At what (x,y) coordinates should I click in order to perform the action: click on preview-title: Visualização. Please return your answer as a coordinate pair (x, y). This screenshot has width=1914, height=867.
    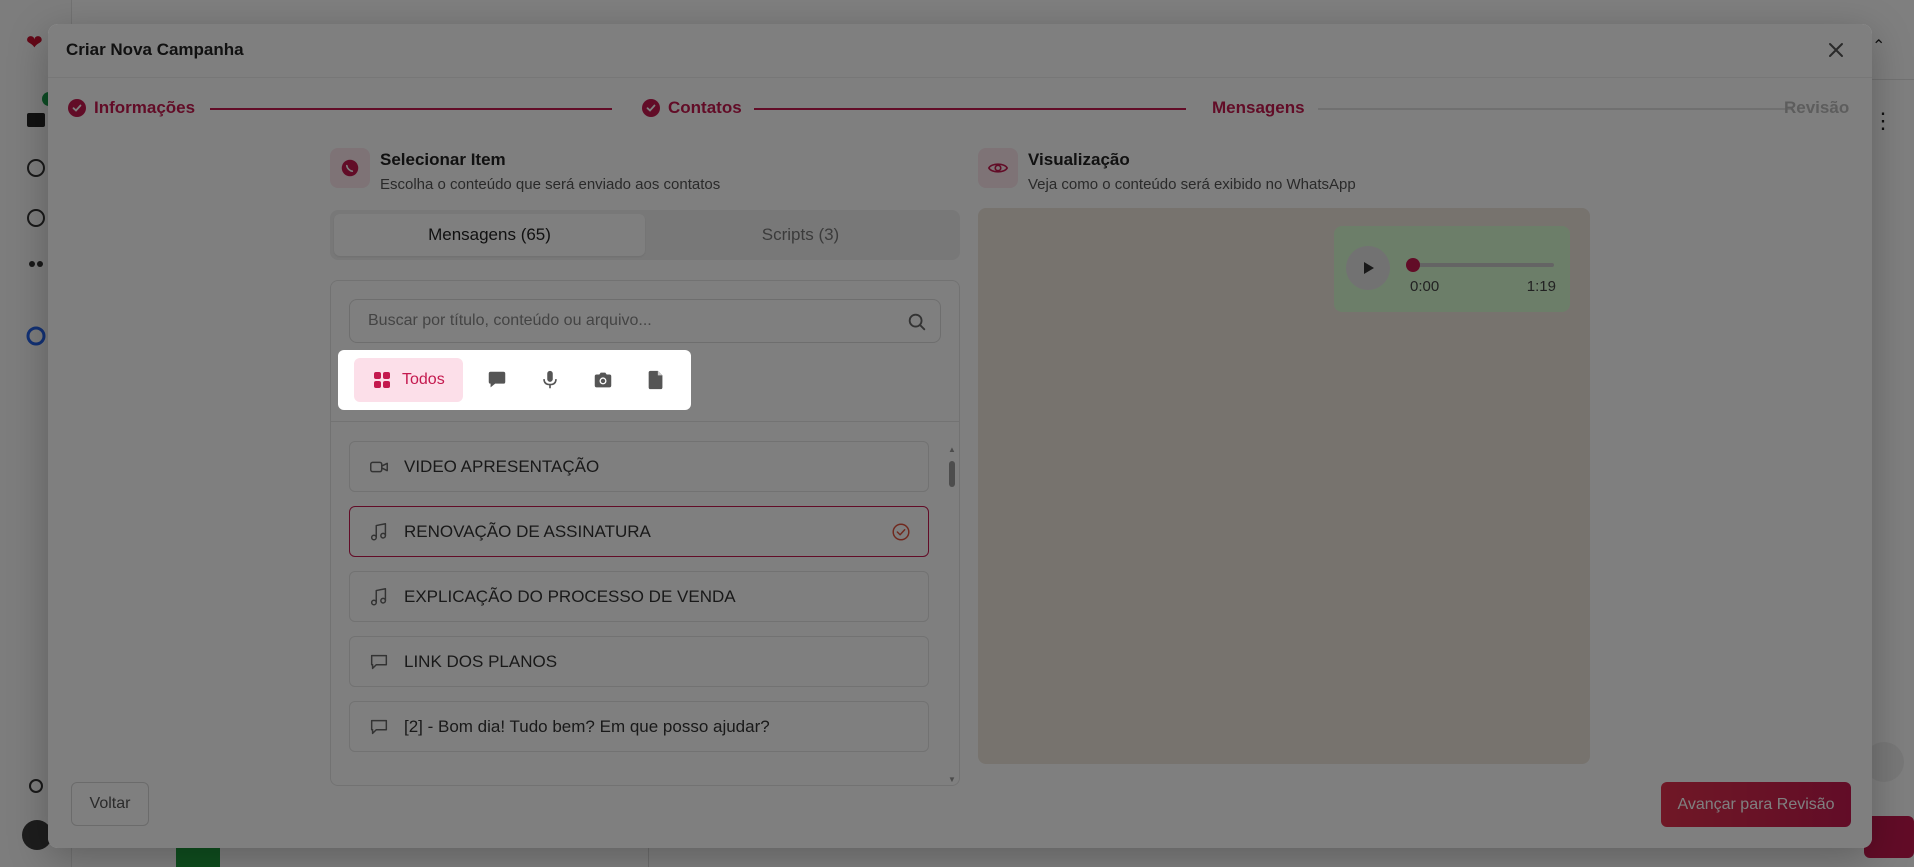
    Looking at the image, I should click on (1079, 159).